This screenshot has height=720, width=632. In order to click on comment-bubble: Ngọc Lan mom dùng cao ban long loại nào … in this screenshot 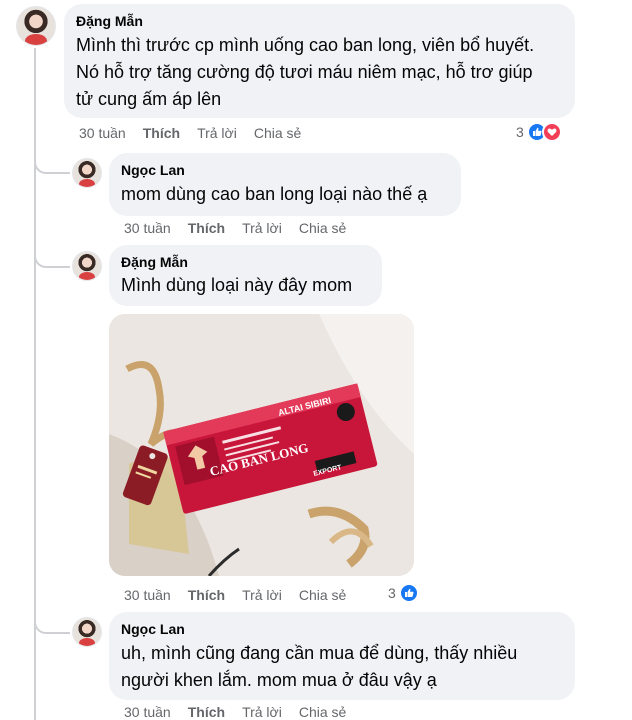, I will do `click(285, 184)`.